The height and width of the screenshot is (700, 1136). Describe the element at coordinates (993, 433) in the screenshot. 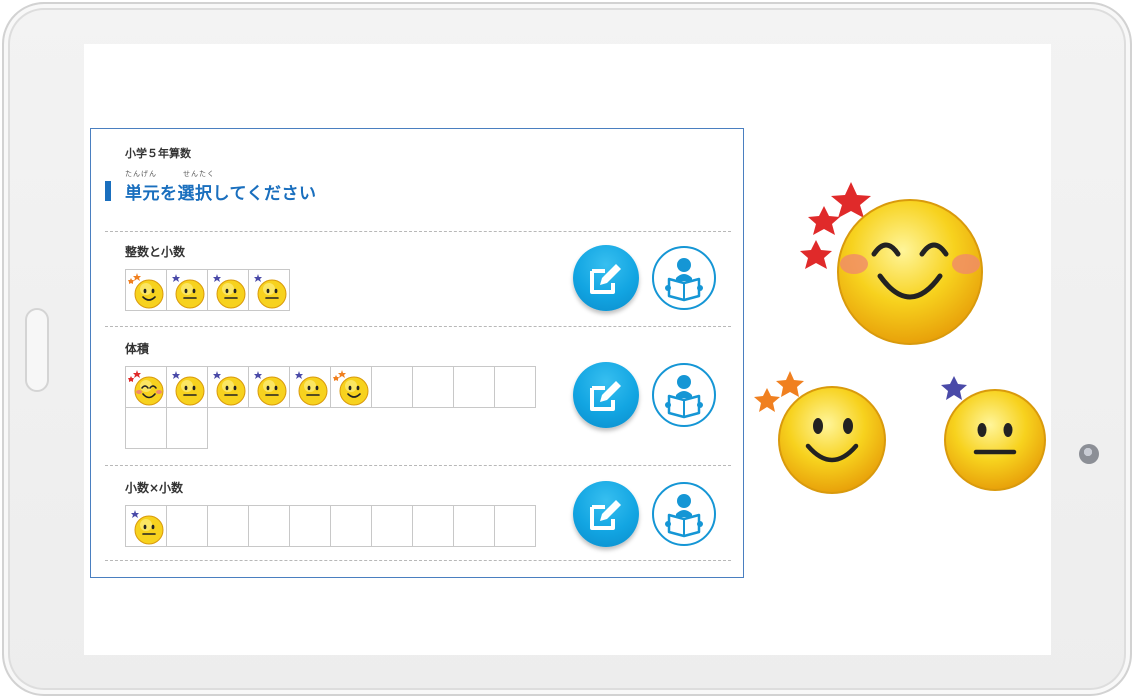

I see `neutral-face-medium-icon` at that location.